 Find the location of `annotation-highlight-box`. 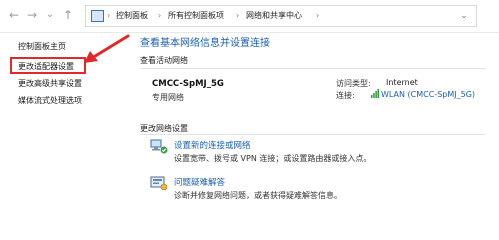

annotation-highlight-box is located at coordinates (48, 65).